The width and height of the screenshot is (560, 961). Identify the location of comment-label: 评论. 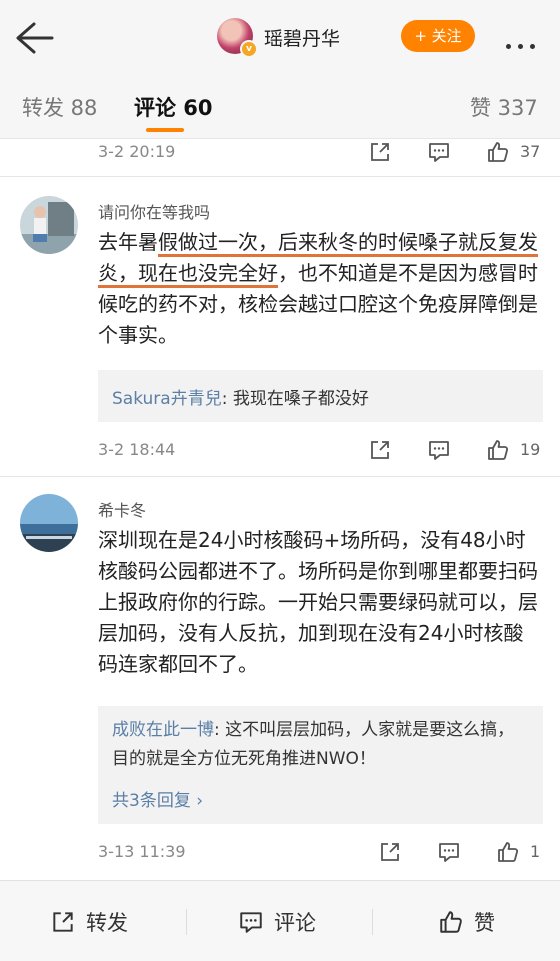
(295, 923).